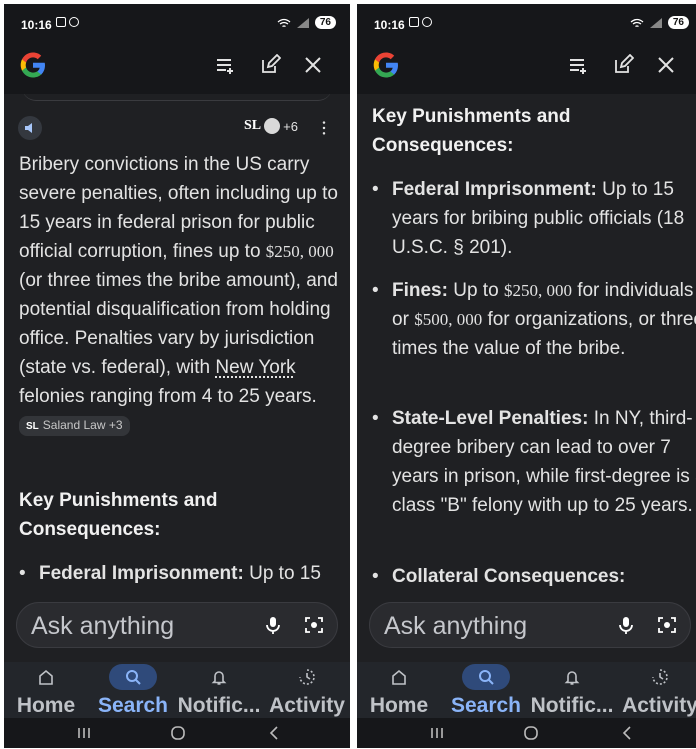  Describe the element at coordinates (290, 126) in the screenshot. I see `sources-count: +6` at that location.